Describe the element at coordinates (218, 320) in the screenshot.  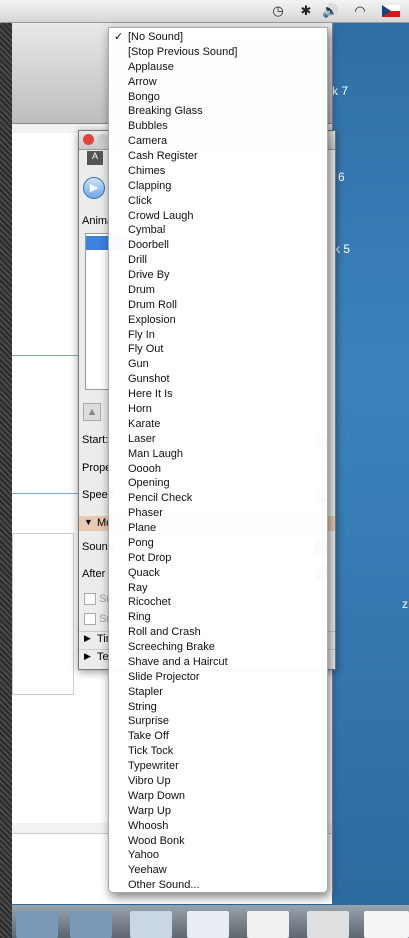
I see `menu-item: Explosion` at that location.